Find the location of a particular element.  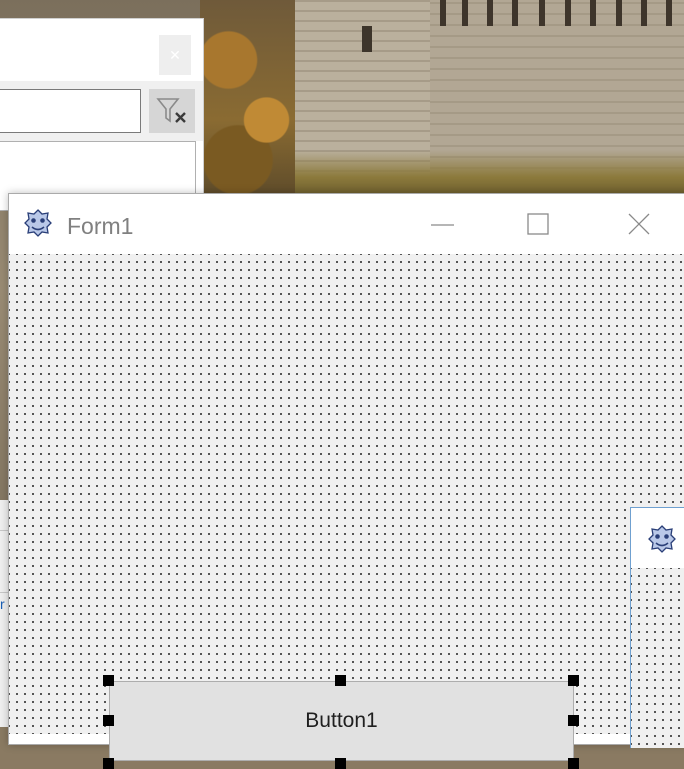

minimize-icon is located at coordinates (442, 225).